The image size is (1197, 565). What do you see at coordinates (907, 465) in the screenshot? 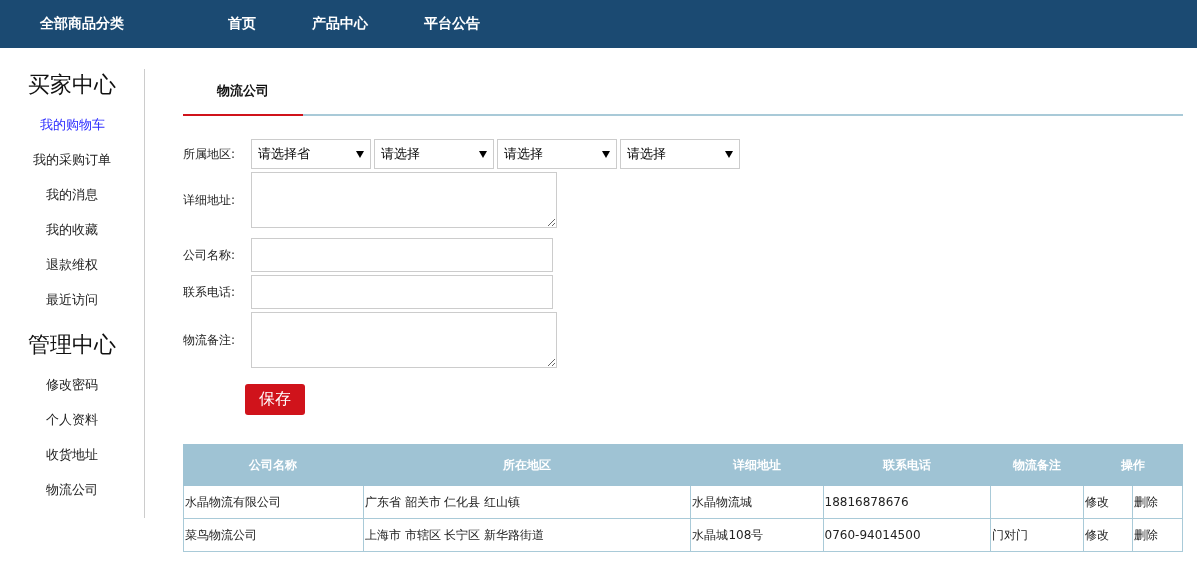
I see `column-header: 联系电话` at bounding box center [907, 465].